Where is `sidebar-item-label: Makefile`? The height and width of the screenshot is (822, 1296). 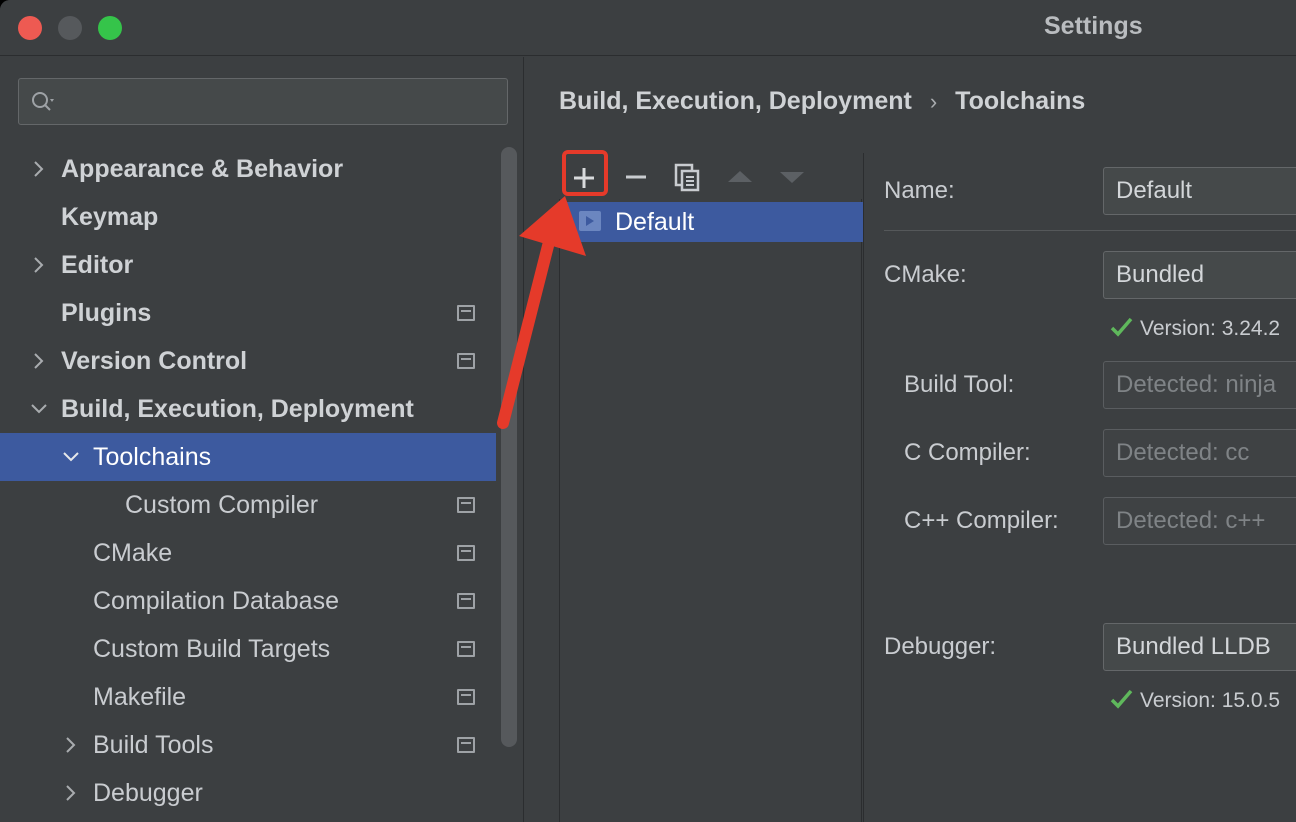
sidebar-item-label: Makefile is located at coordinates (140, 697).